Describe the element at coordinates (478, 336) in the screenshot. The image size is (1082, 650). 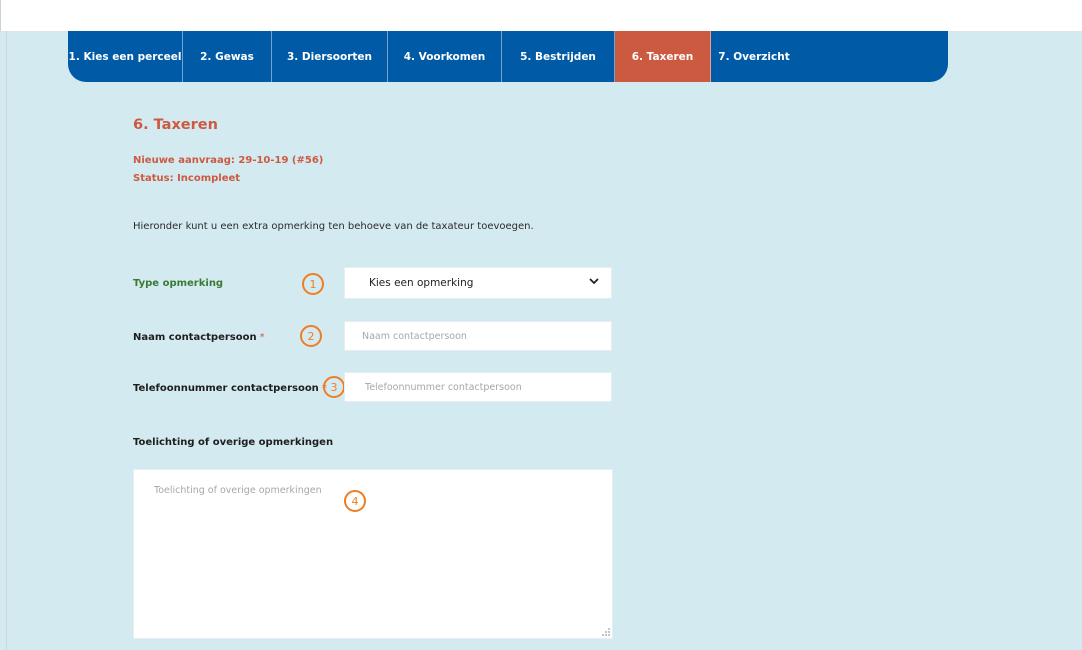
I see `naam-contactpersoon-input` at that location.